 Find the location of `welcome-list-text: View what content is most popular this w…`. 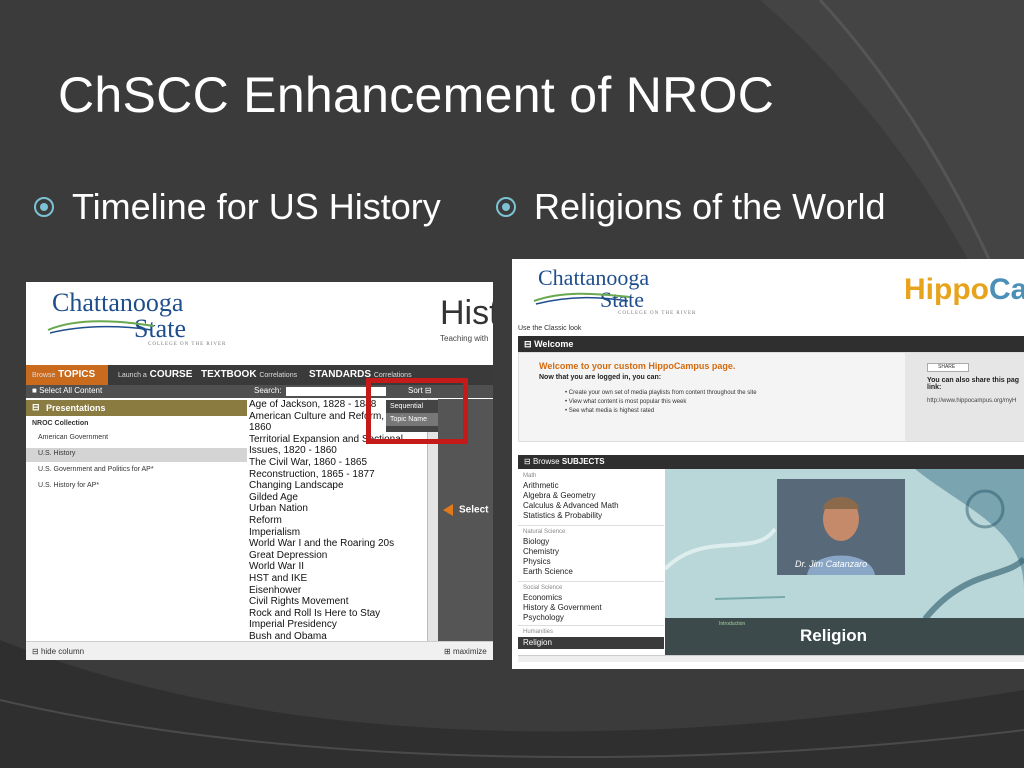

welcome-list-text: View what content is most popular this w… is located at coordinates (627, 402).